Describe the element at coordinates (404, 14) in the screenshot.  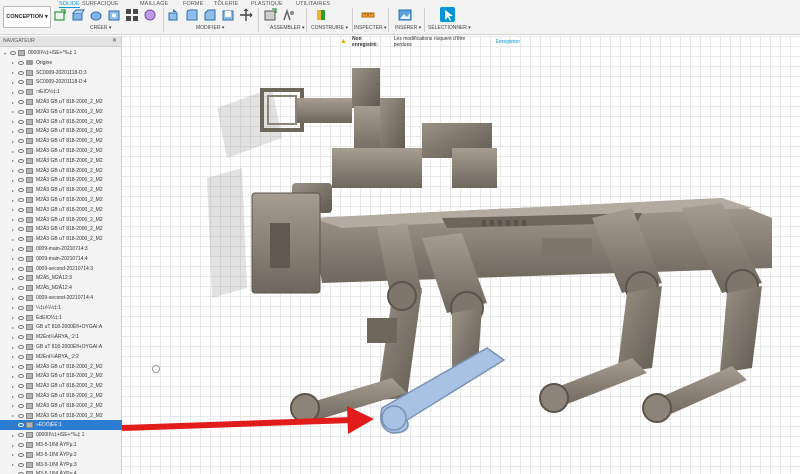
I see `insert-image-icon` at that location.